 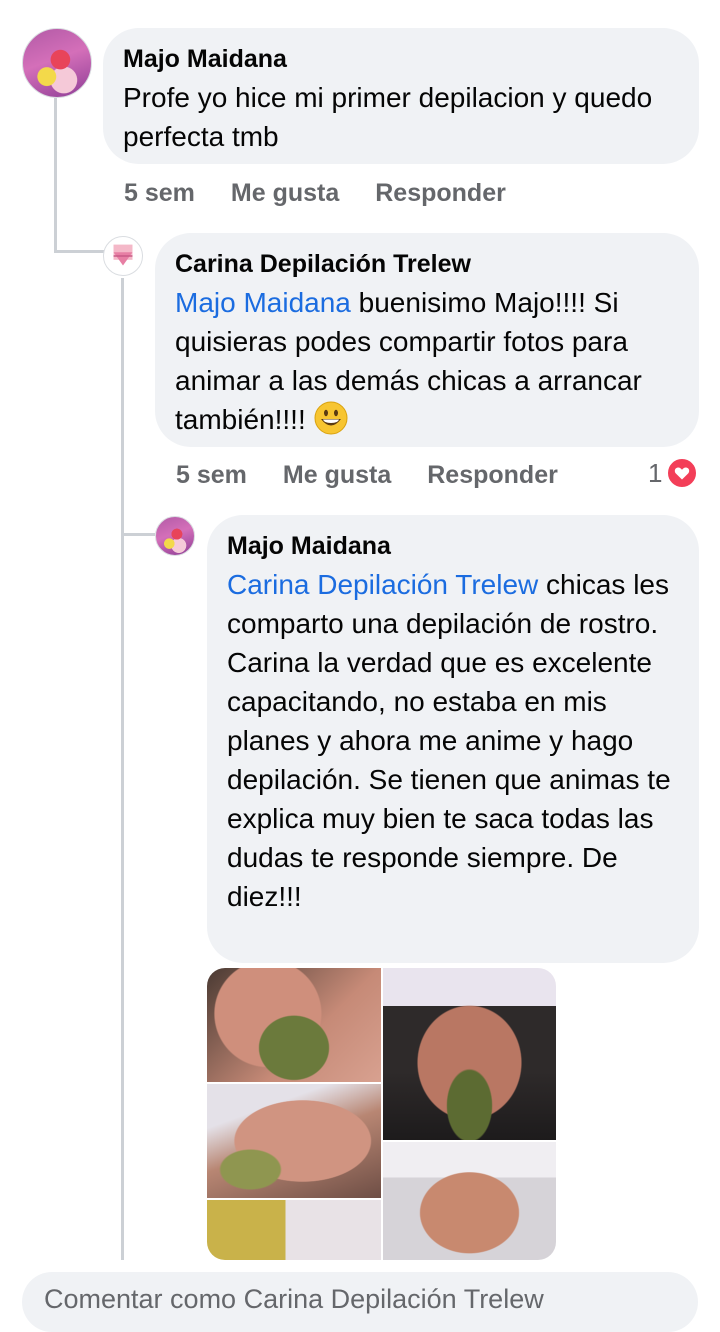 What do you see at coordinates (263, 302) in the screenshot?
I see `mention-link: Majo Maidana` at bounding box center [263, 302].